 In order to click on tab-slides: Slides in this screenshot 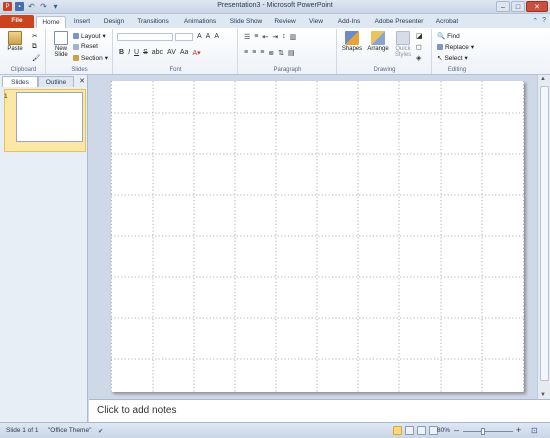, I will do `click(20, 81)`.